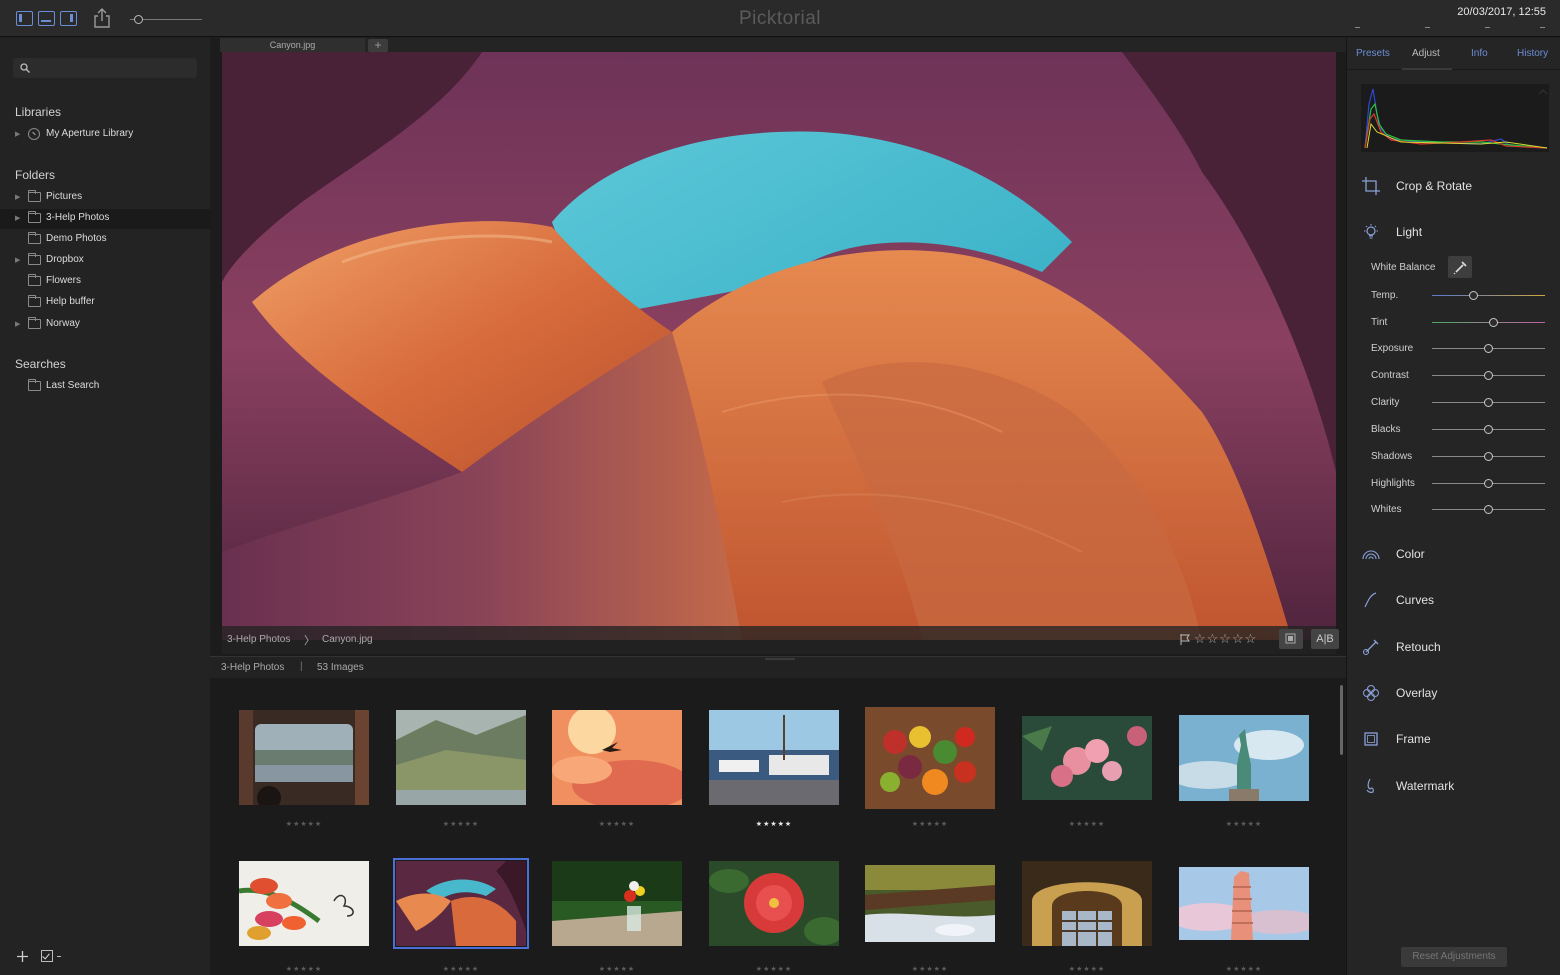  I want to click on sidebar-item-folder: ▶ Pictures, so click(105, 198).